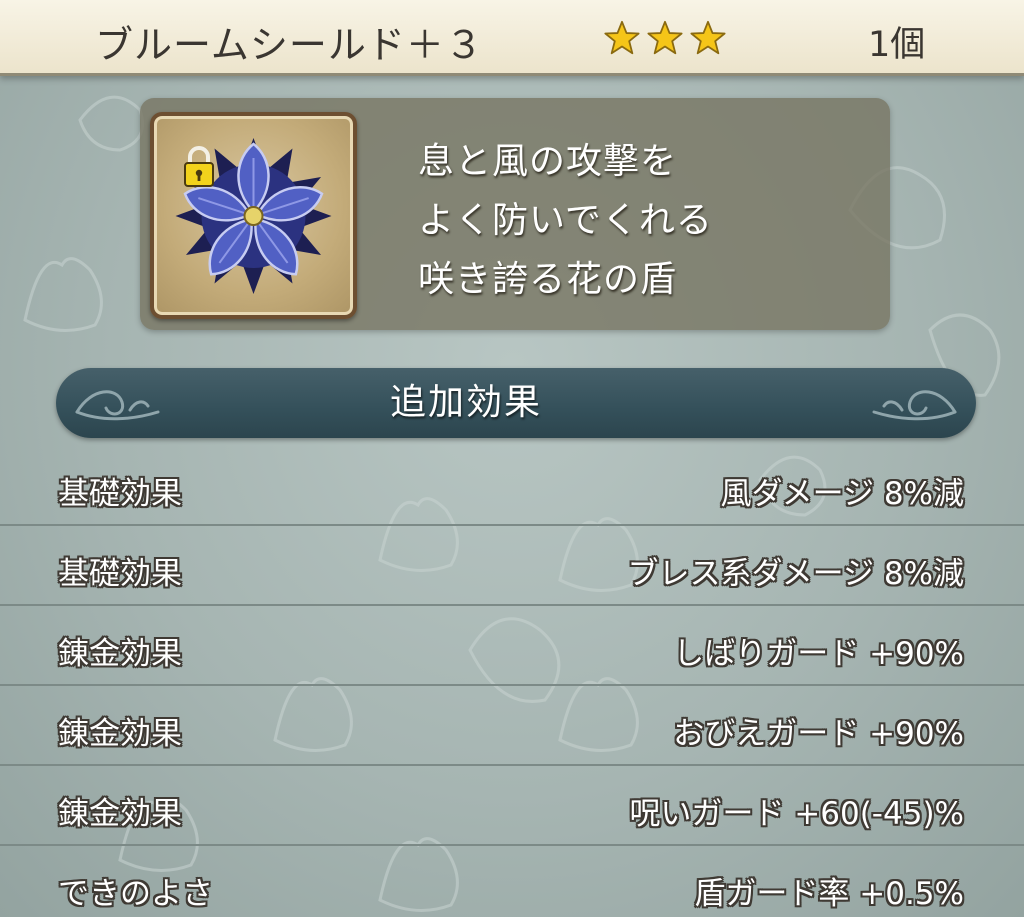  What do you see at coordinates (795, 574) in the screenshot?
I see `effect-value: ブレス系ダメージ 8%減` at bounding box center [795, 574].